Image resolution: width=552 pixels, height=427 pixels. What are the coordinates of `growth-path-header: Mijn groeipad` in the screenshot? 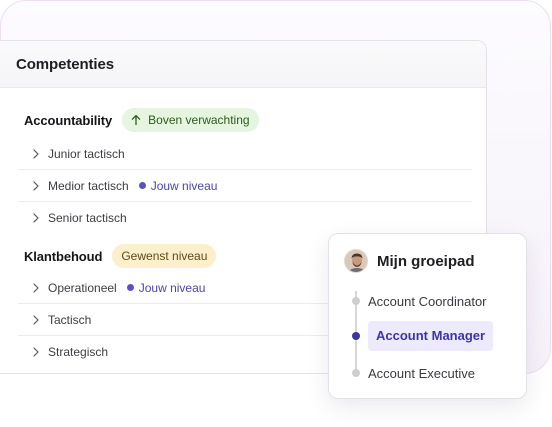 It's located at (409, 261).